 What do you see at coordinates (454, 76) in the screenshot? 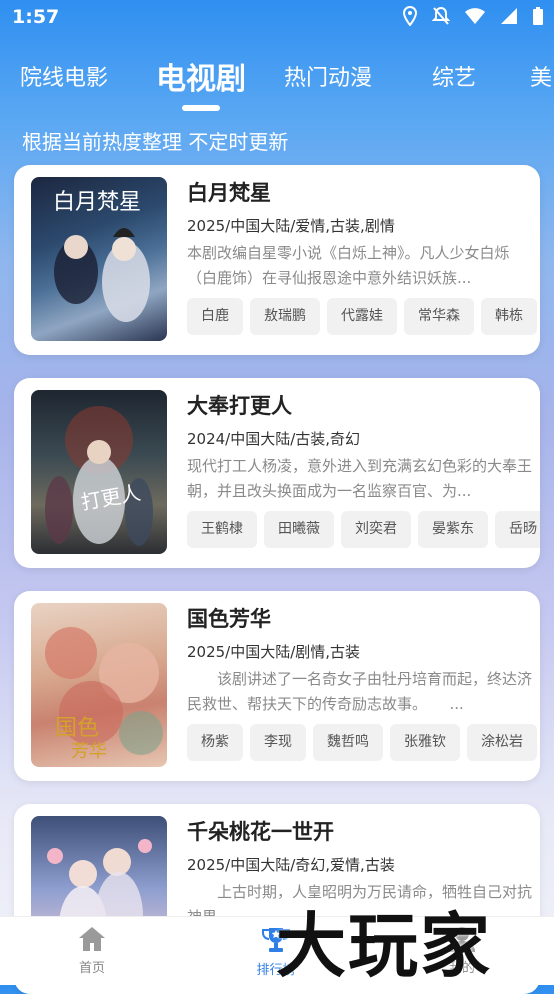
I see `tab-variety: 综艺` at bounding box center [454, 76].